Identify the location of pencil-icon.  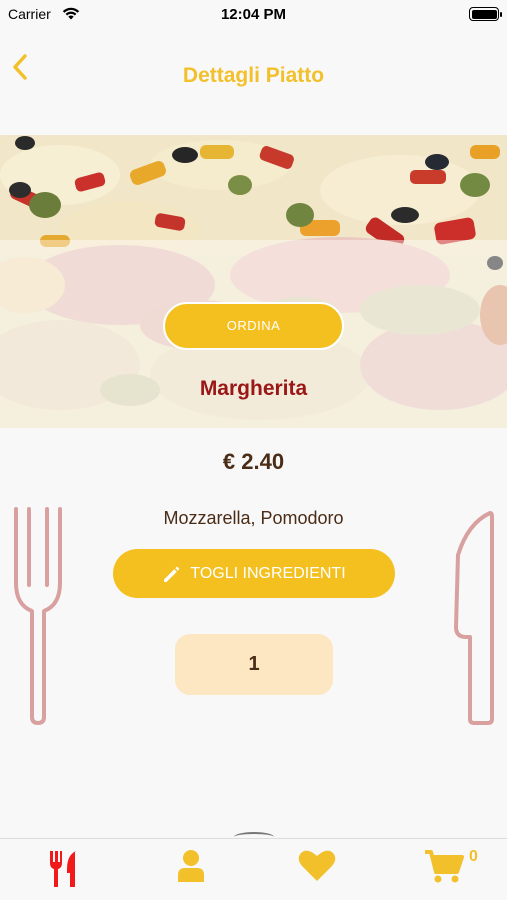
(172, 574).